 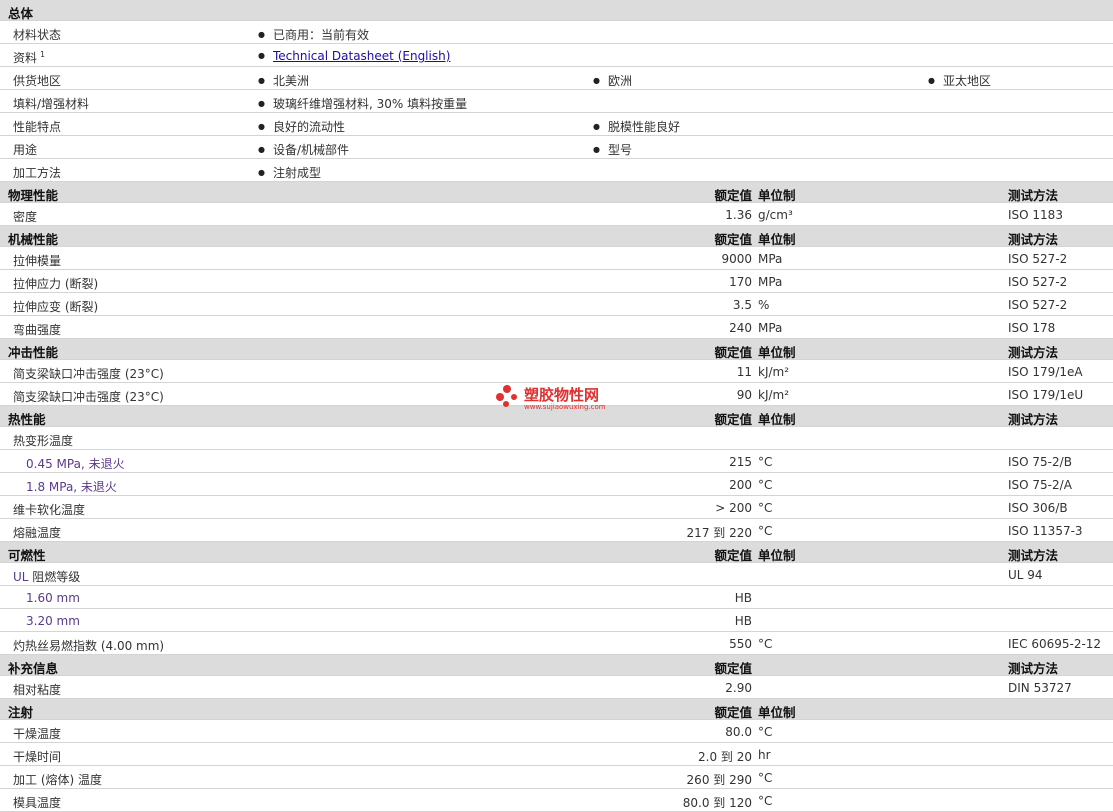 What do you see at coordinates (37, 734) in the screenshot?
I see `property-label: 干燥温度` at bounding box center [37, 734].